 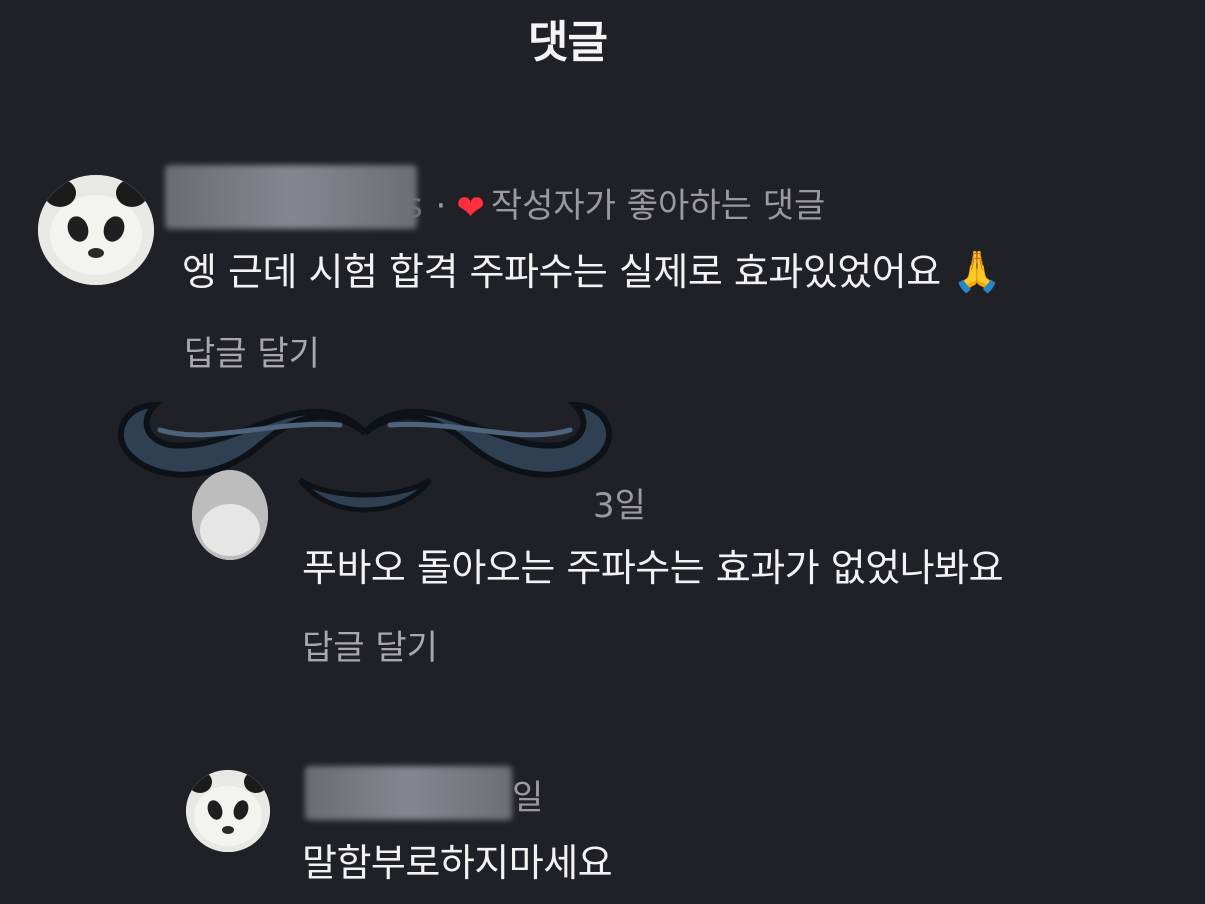 I want to click on comment-timestamp: 일, so click(x=528, y=798).